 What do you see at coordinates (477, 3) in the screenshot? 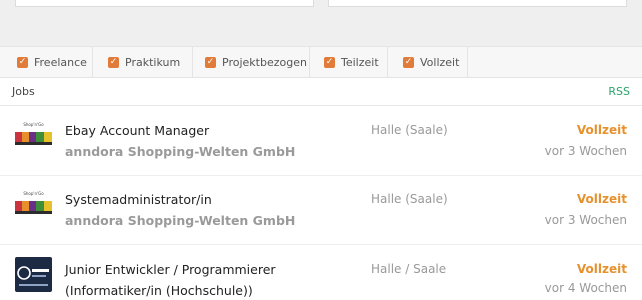
I see `location-search-input` at bounding box center [477, 3].